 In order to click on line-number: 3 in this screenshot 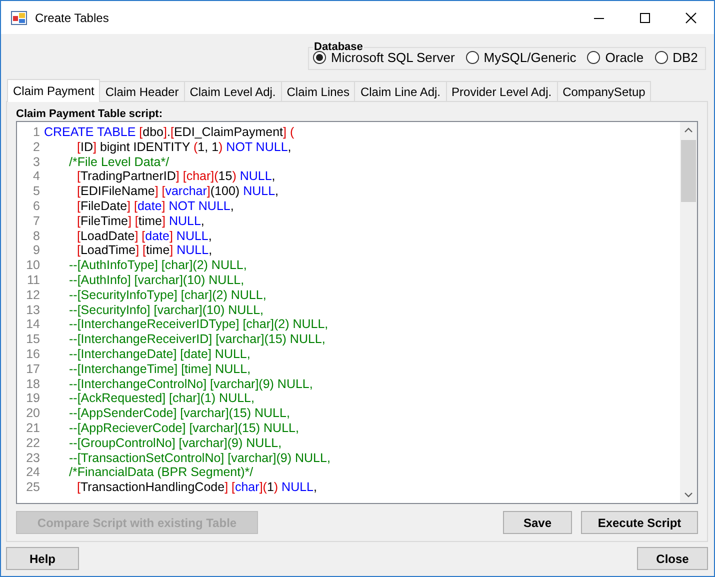, I will do `click(36, 162)`.